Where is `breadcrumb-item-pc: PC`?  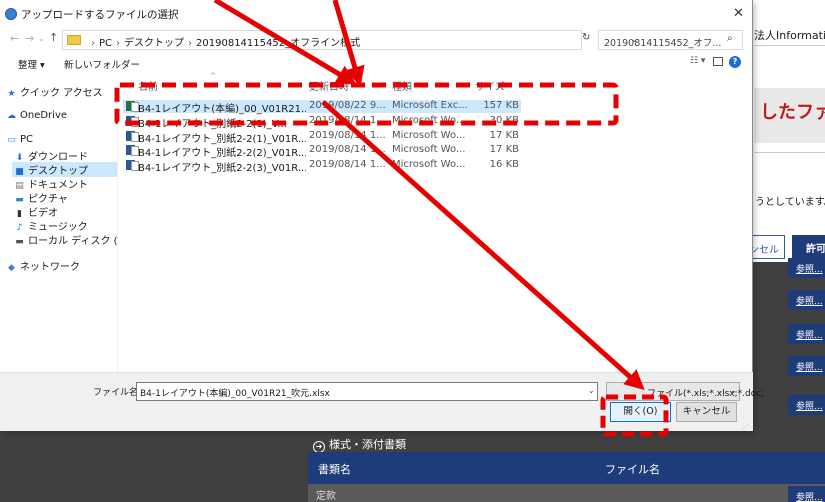 breadcrumb-item-pc: PC is located at coordinates (105, 43).